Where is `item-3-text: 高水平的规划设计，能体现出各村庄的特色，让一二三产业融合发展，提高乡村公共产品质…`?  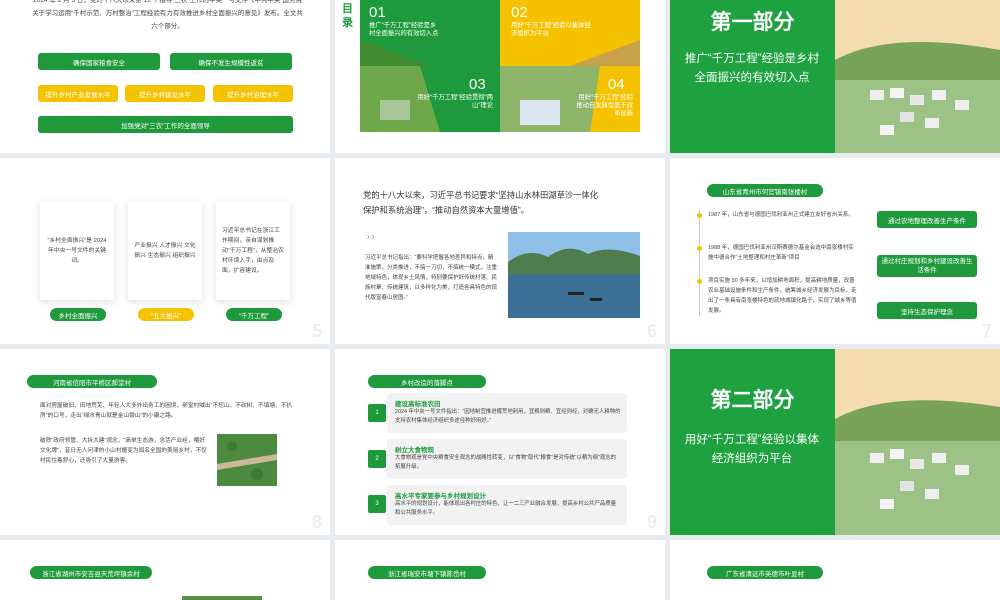
item-3-text: 高水平的规划设计，能体现出各村庄的特色，让一二三产业融合发展，提高乡村公共产品质… is located at coordinates (506, 508).